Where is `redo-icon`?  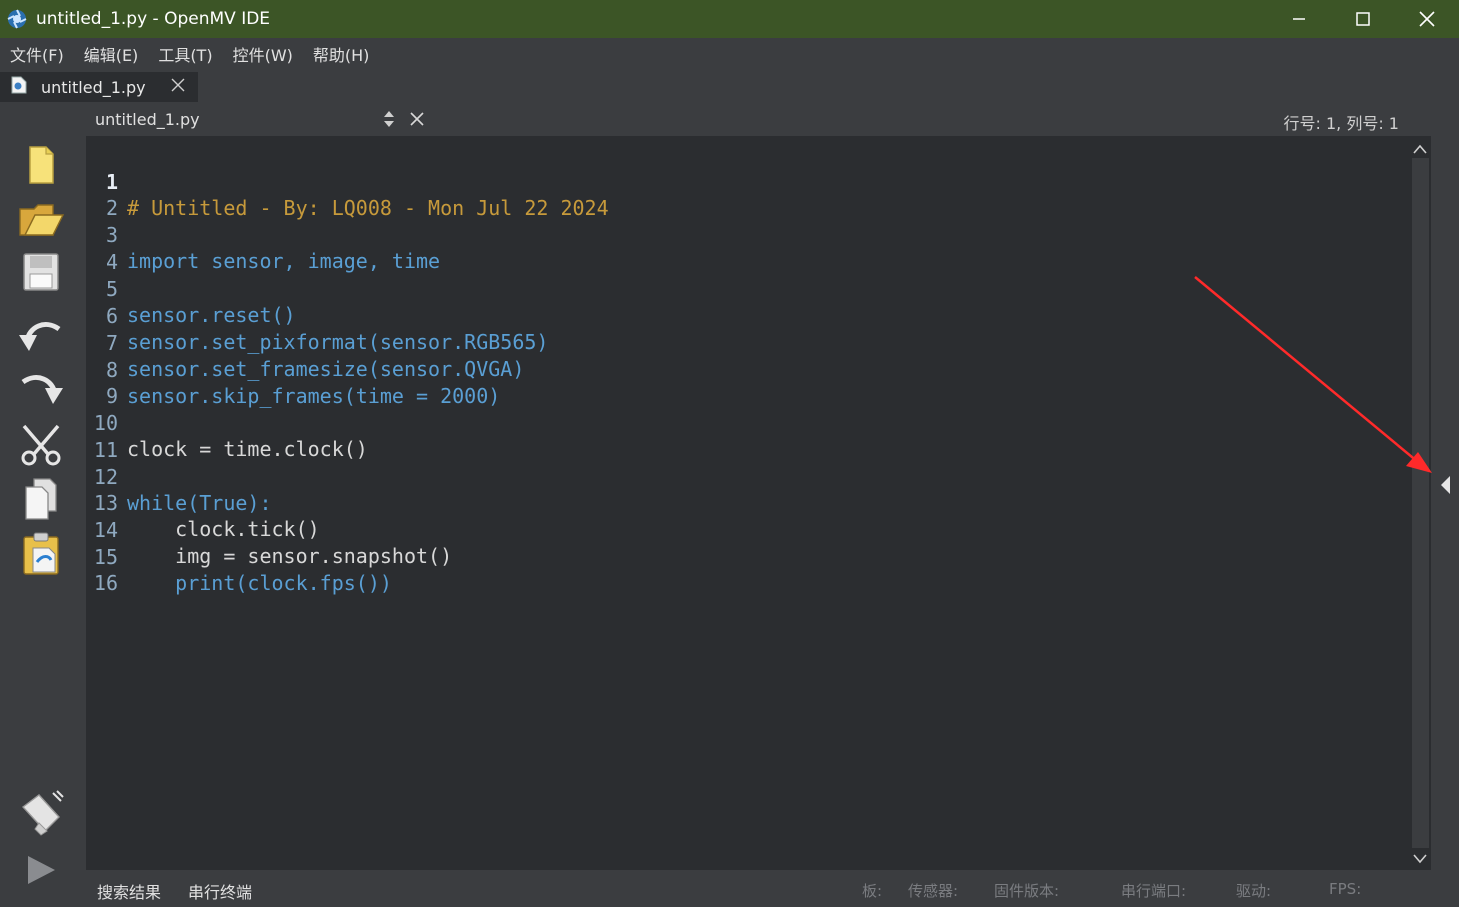
redo-icon is located at coordinates (42, 389).